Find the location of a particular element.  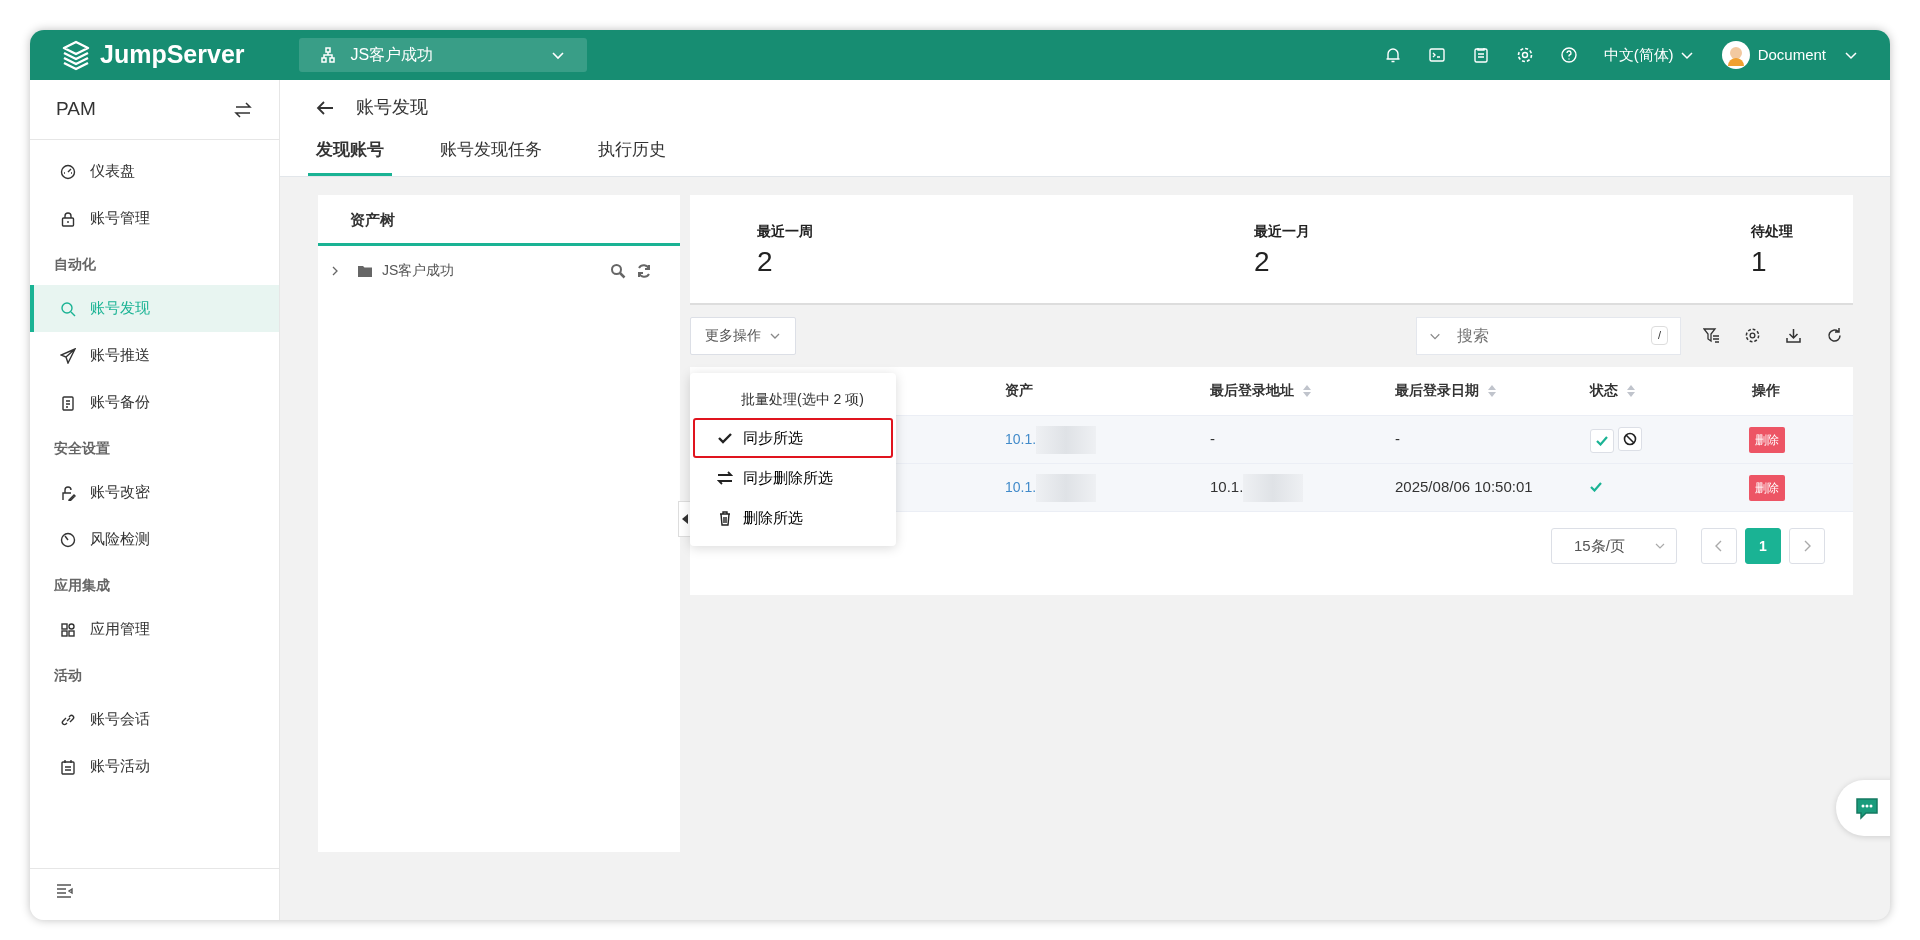

dropdown-menu-item: 删除所选 is located at coordinates (793, 518).